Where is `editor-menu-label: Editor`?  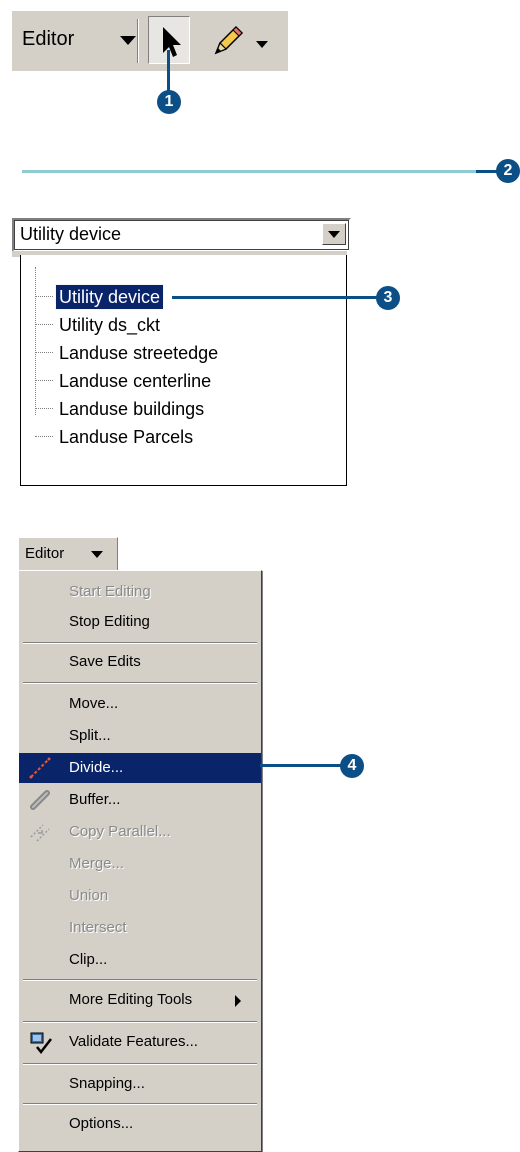
editor-menu-label: Editor is located at coordinates (45, 553).